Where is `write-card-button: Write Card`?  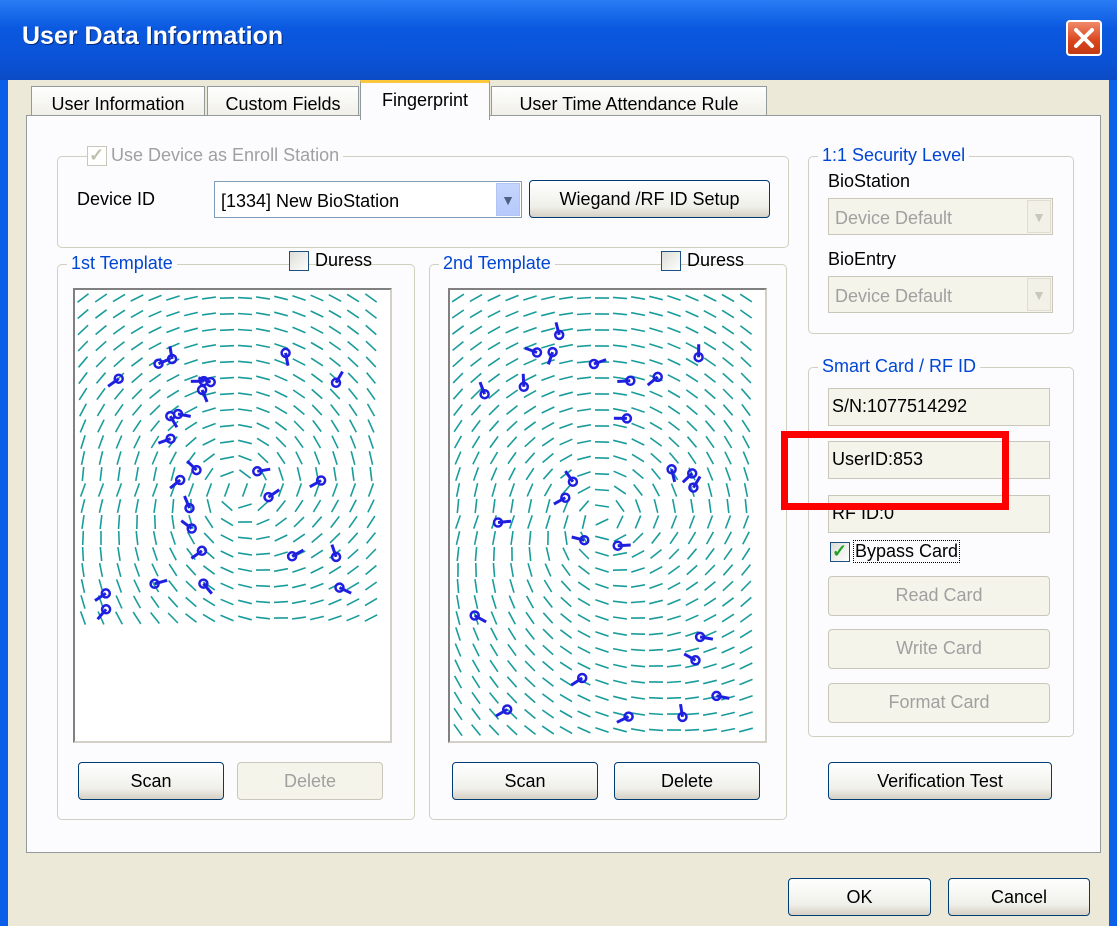
write-card-button: Write Card is located at coordinates (939, 649).